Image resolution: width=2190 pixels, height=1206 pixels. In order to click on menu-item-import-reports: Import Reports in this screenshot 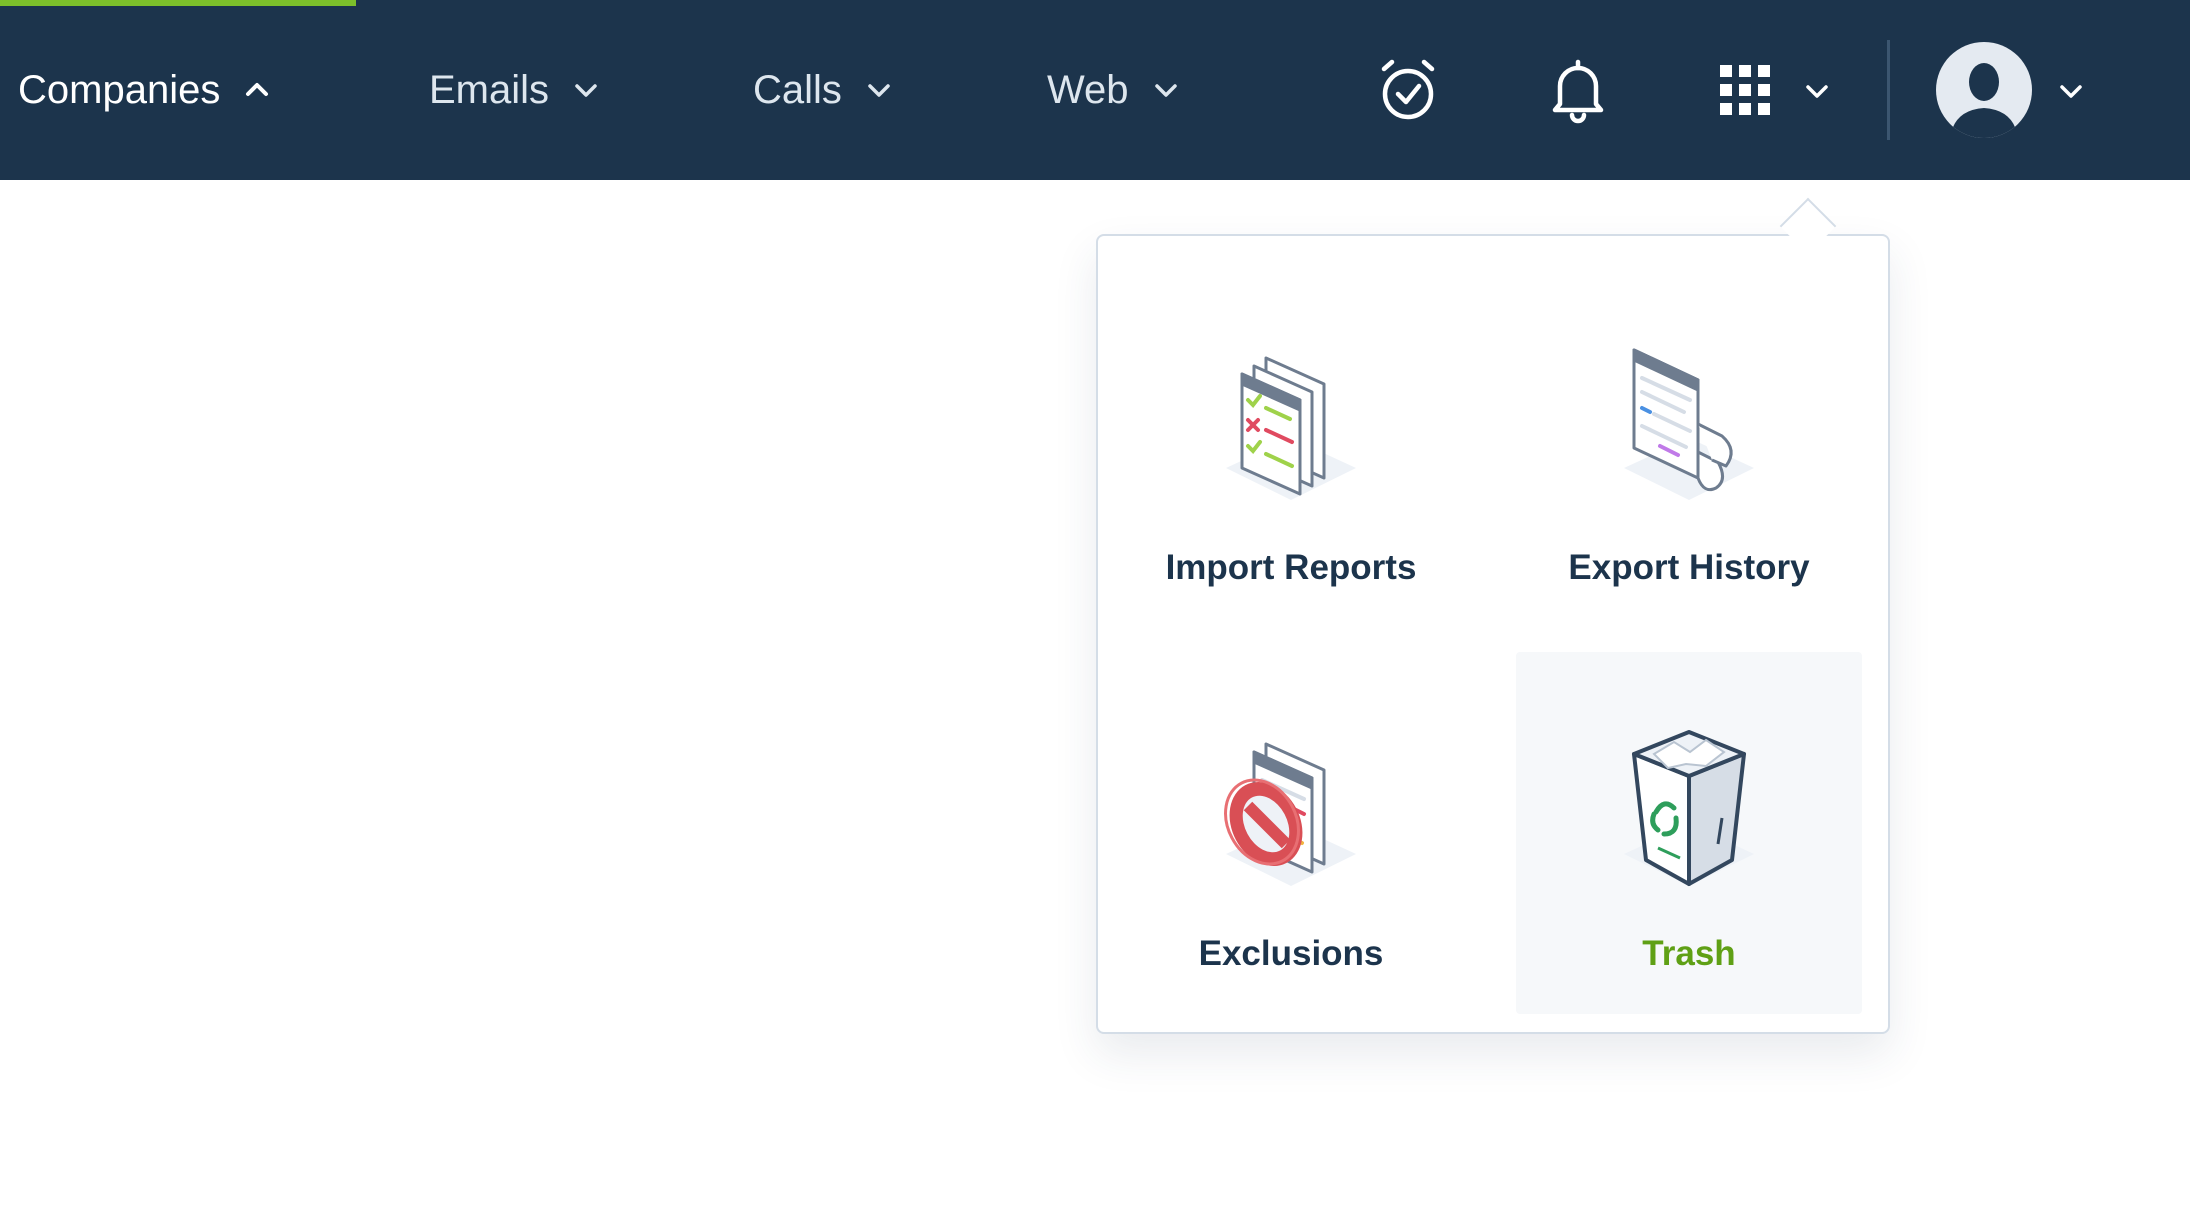, I will do `click(1291, 447)`.